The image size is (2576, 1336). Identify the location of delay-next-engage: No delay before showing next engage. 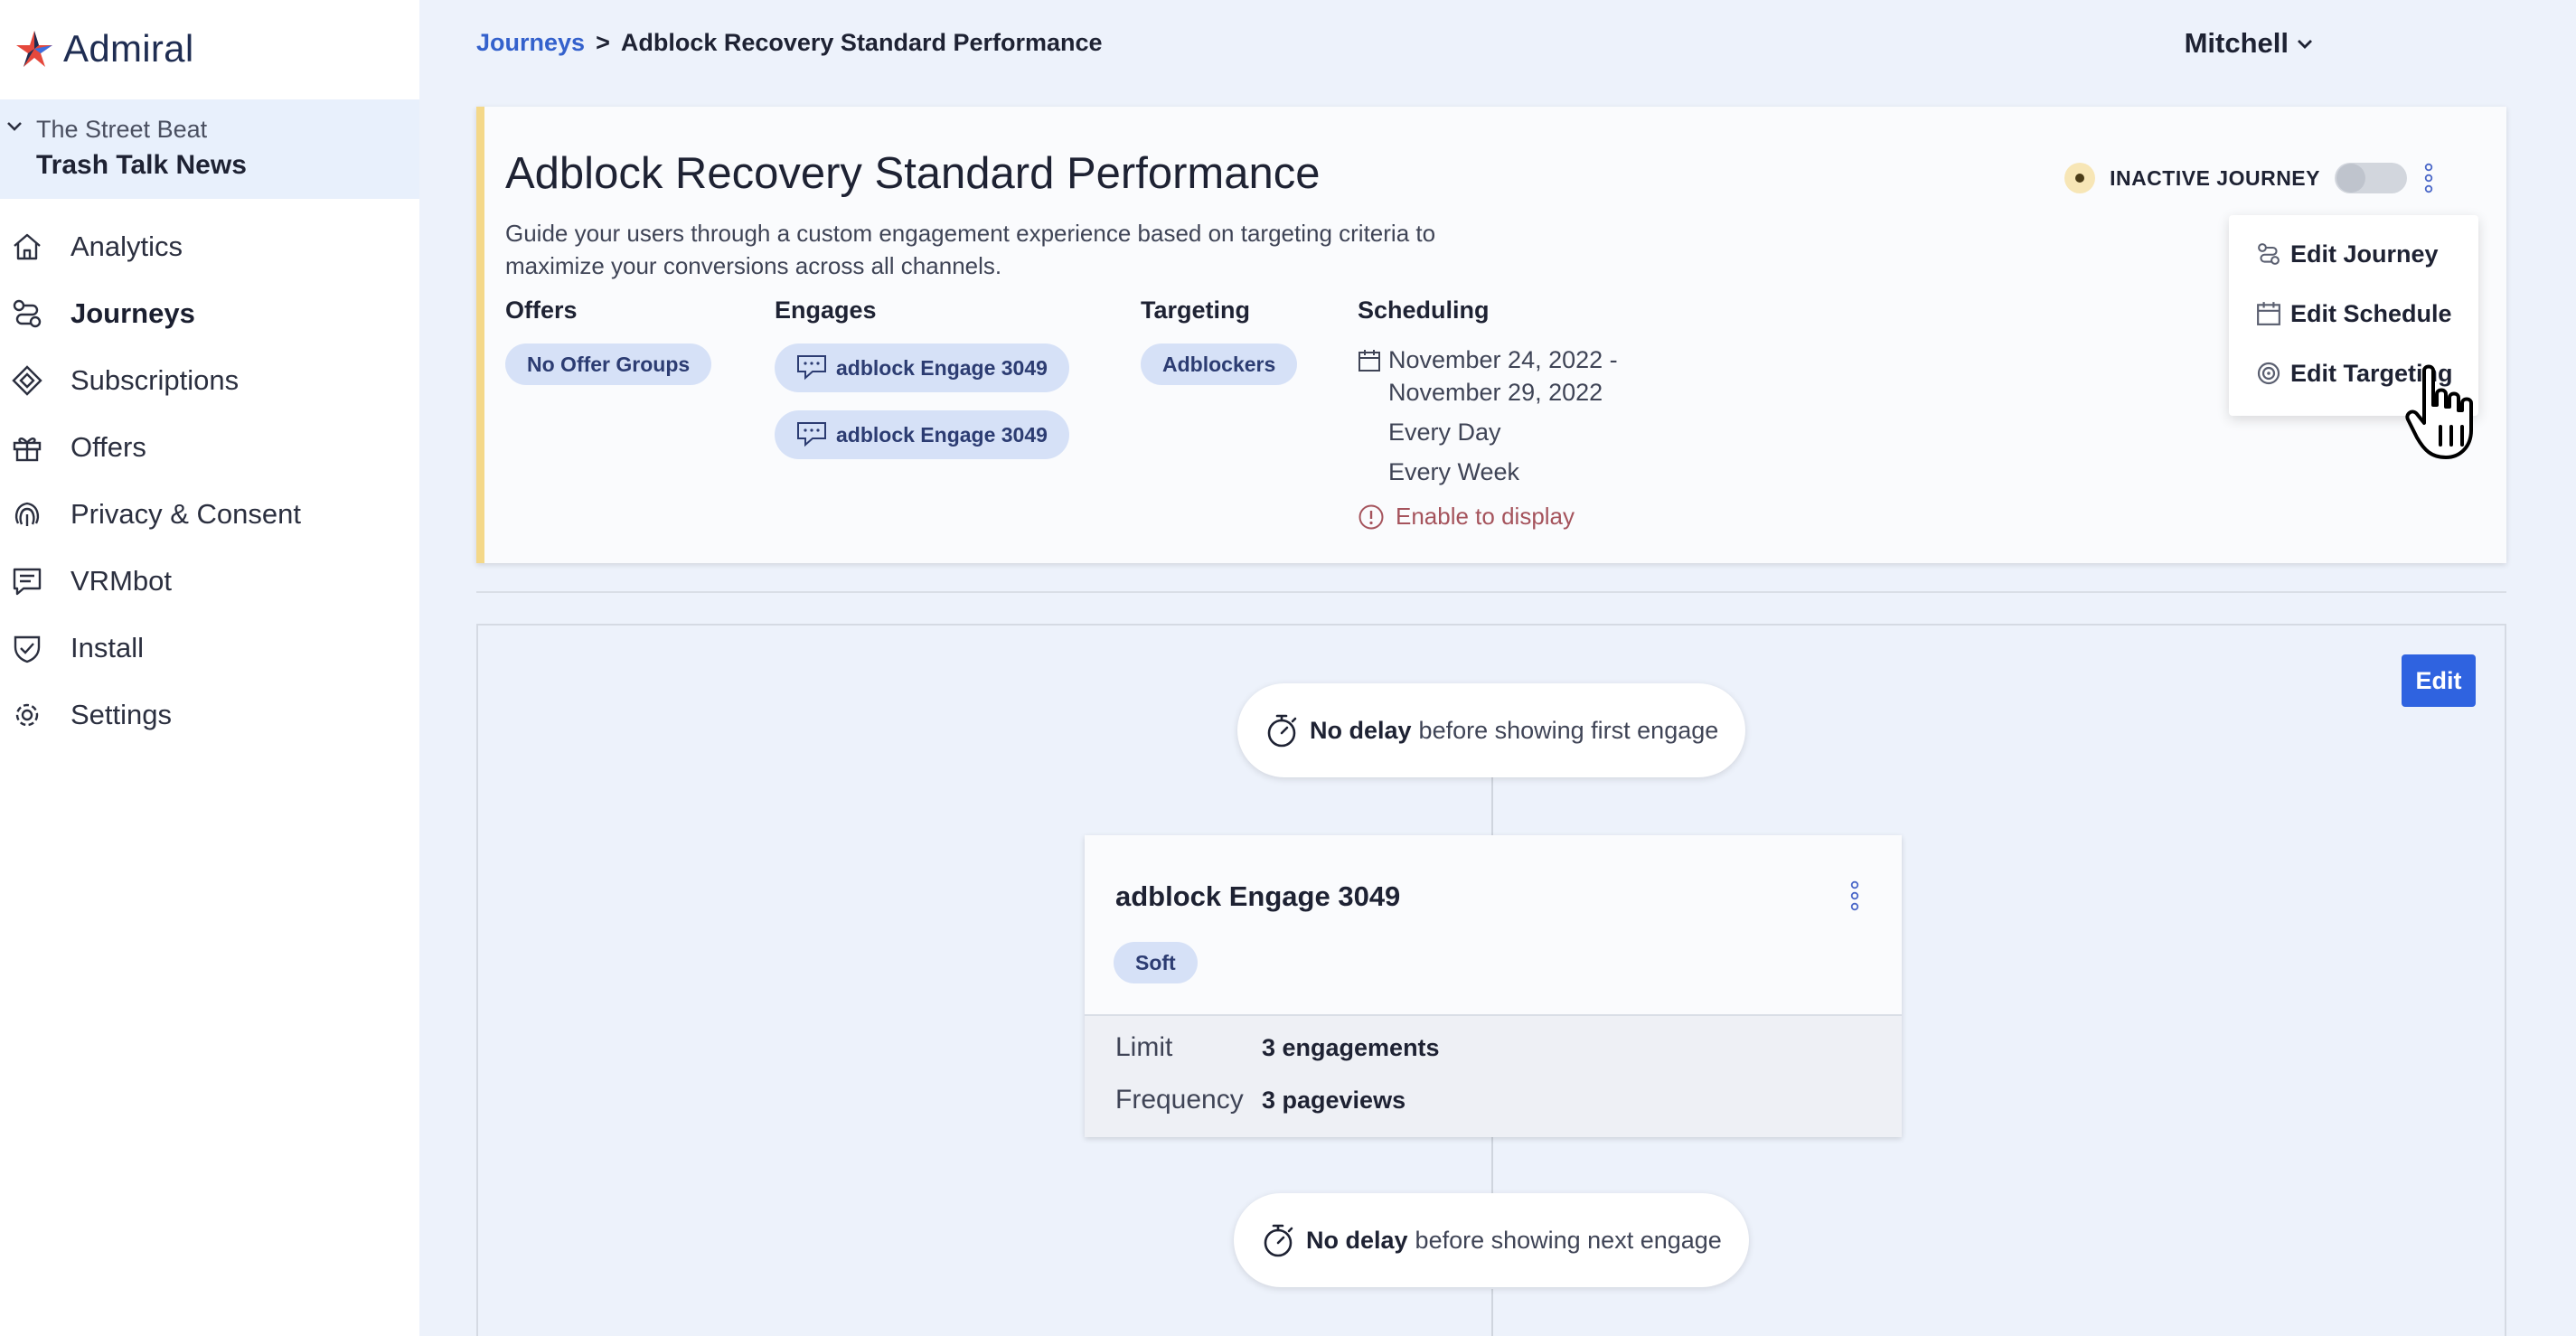
(1492, 1240).